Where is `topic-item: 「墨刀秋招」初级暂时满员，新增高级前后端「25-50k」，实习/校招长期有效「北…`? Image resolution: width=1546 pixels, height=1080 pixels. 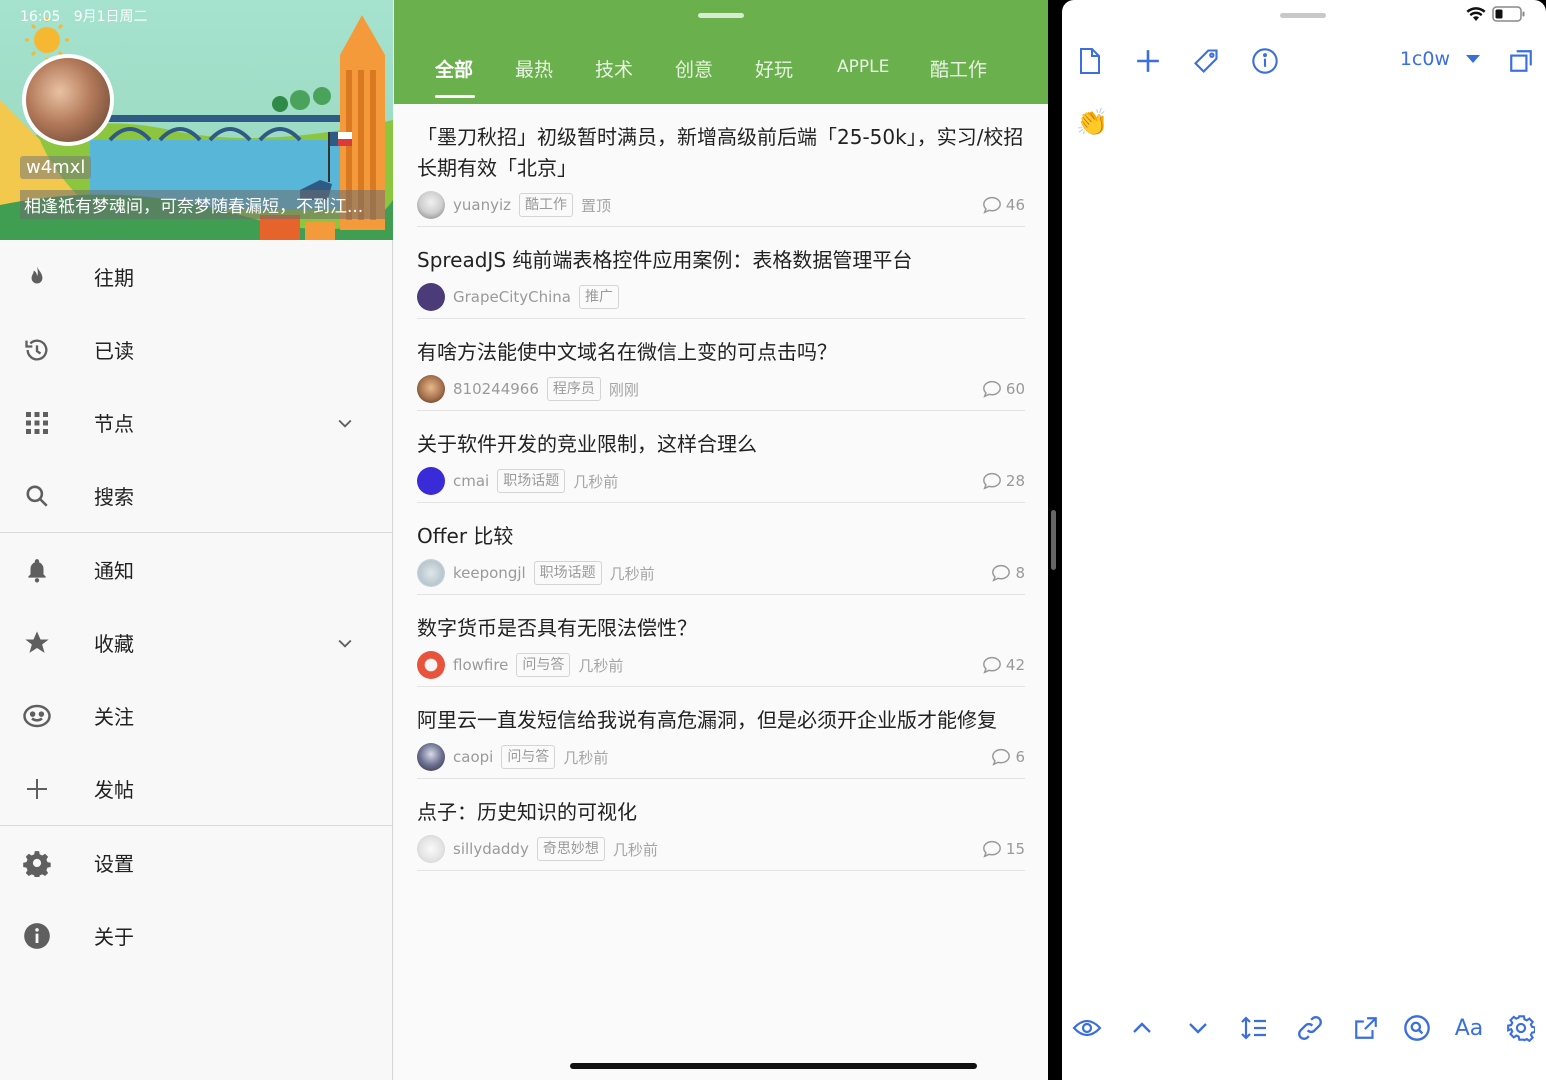 topic-item: 「墨刀秋招」初级暂时满员，新增高级前后端「25-50k」，实习/校招长期有效「北… is located at coordinates (721, 165).